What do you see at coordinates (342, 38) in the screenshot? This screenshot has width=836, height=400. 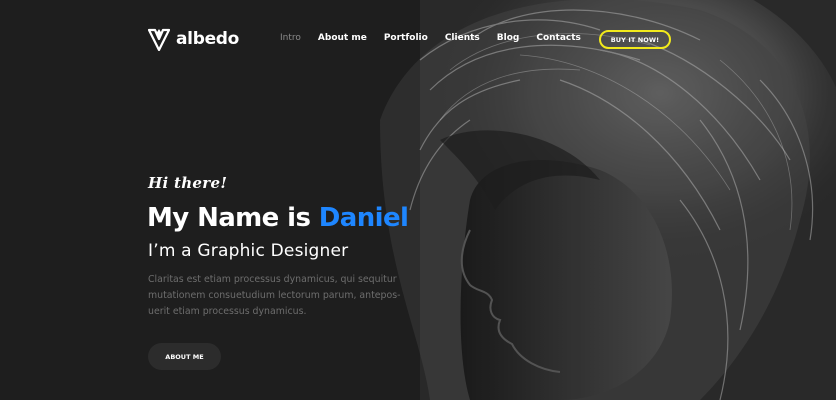 I see `nav-item-about-me: About me` at bounding box center [342, 38].